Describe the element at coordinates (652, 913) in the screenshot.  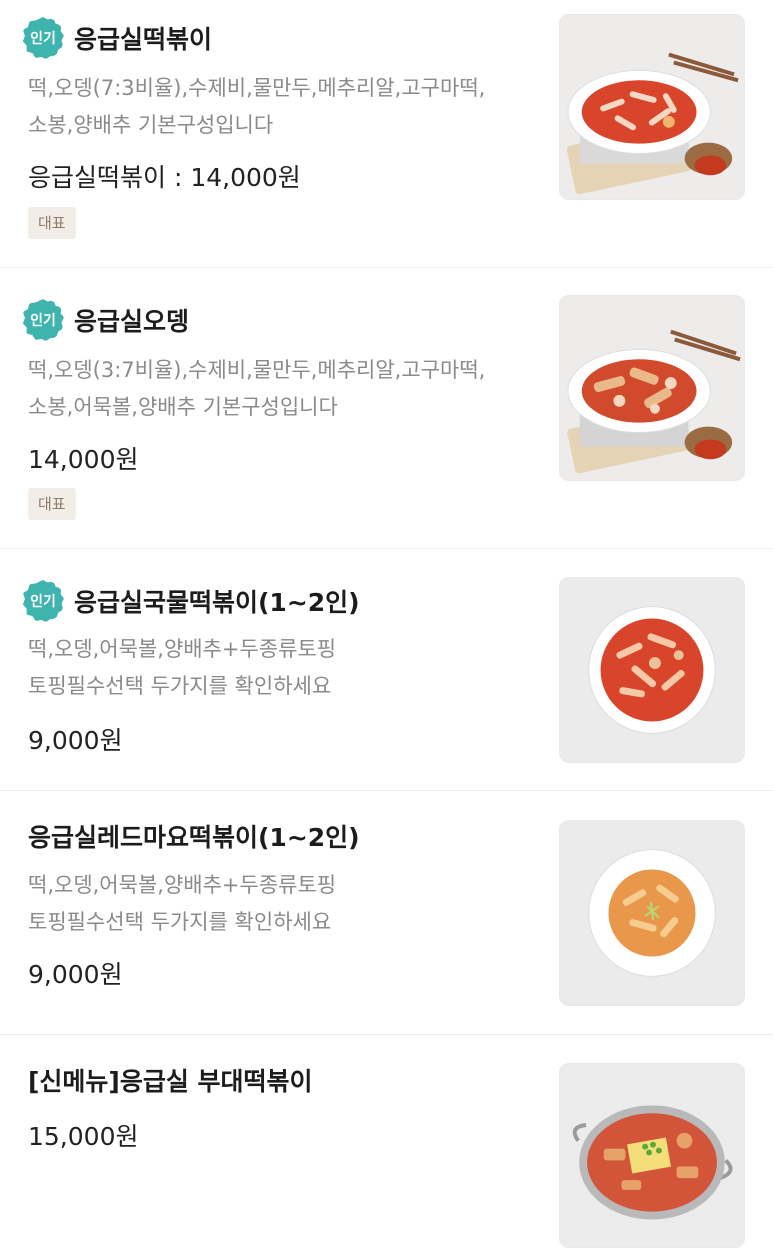
I see `redmayo-tteokbokki-bowl-photo` at that location.